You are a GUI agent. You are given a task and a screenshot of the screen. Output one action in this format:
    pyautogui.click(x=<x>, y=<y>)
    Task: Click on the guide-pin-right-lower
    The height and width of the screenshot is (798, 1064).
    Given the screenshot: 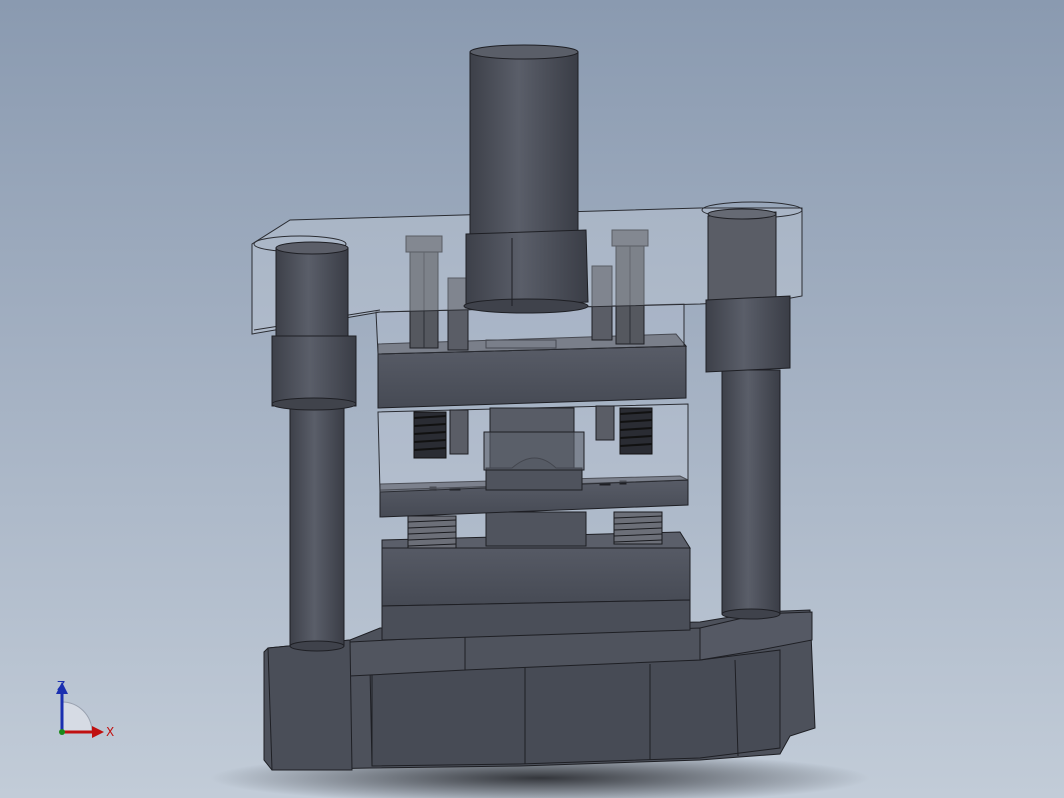 What is the action you would take?
    pyautogui.click(x=605, y=423)
    